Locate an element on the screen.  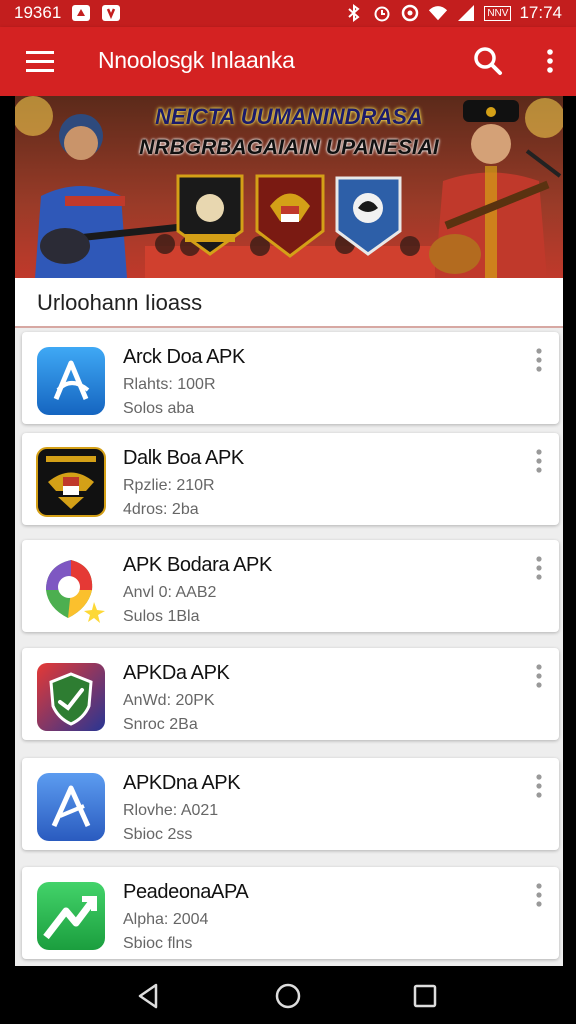
status-time-right: 17:74 is located at coordinates (540, 12).